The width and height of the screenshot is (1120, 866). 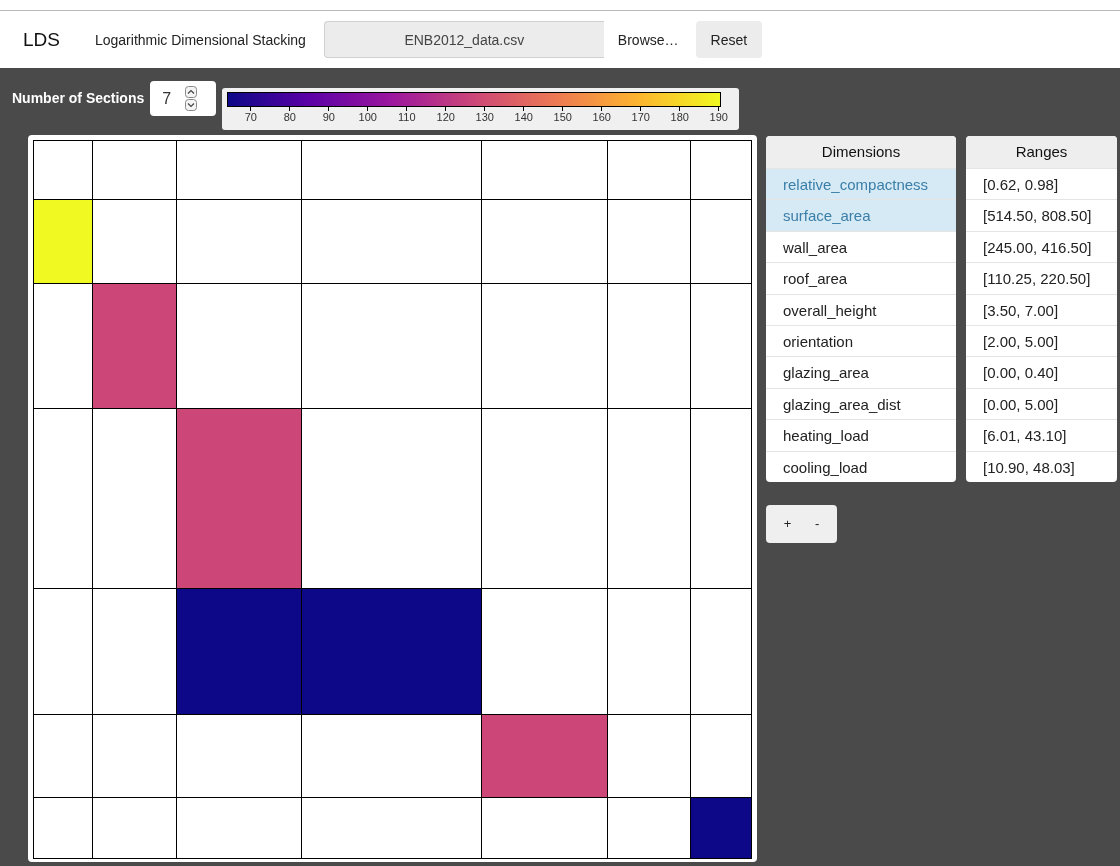 What do you see at coordinates (861, 466) in the screenshot?
I see `dimension-item: cooling_load` at bounding box center [861, 466].